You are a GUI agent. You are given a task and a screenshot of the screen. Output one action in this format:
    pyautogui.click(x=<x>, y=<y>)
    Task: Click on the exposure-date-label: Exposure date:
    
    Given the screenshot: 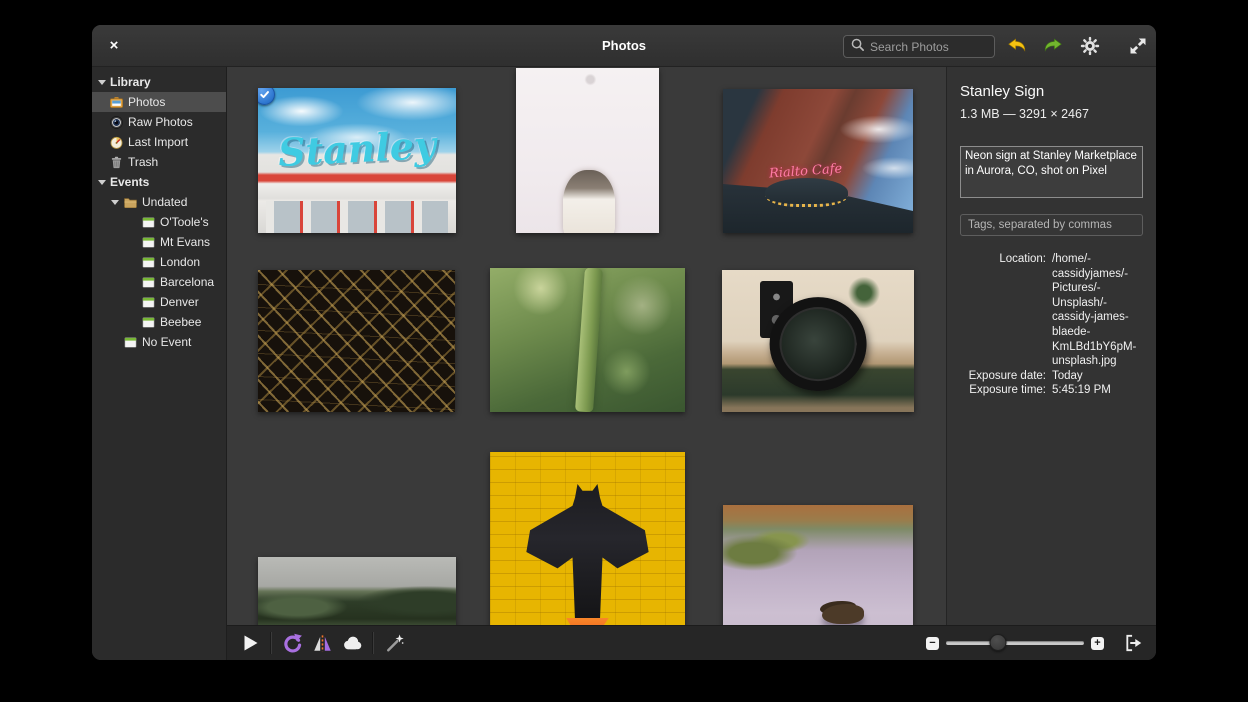 What is the action you would take?
    pyautogui.click(x=1007, y=375)
    